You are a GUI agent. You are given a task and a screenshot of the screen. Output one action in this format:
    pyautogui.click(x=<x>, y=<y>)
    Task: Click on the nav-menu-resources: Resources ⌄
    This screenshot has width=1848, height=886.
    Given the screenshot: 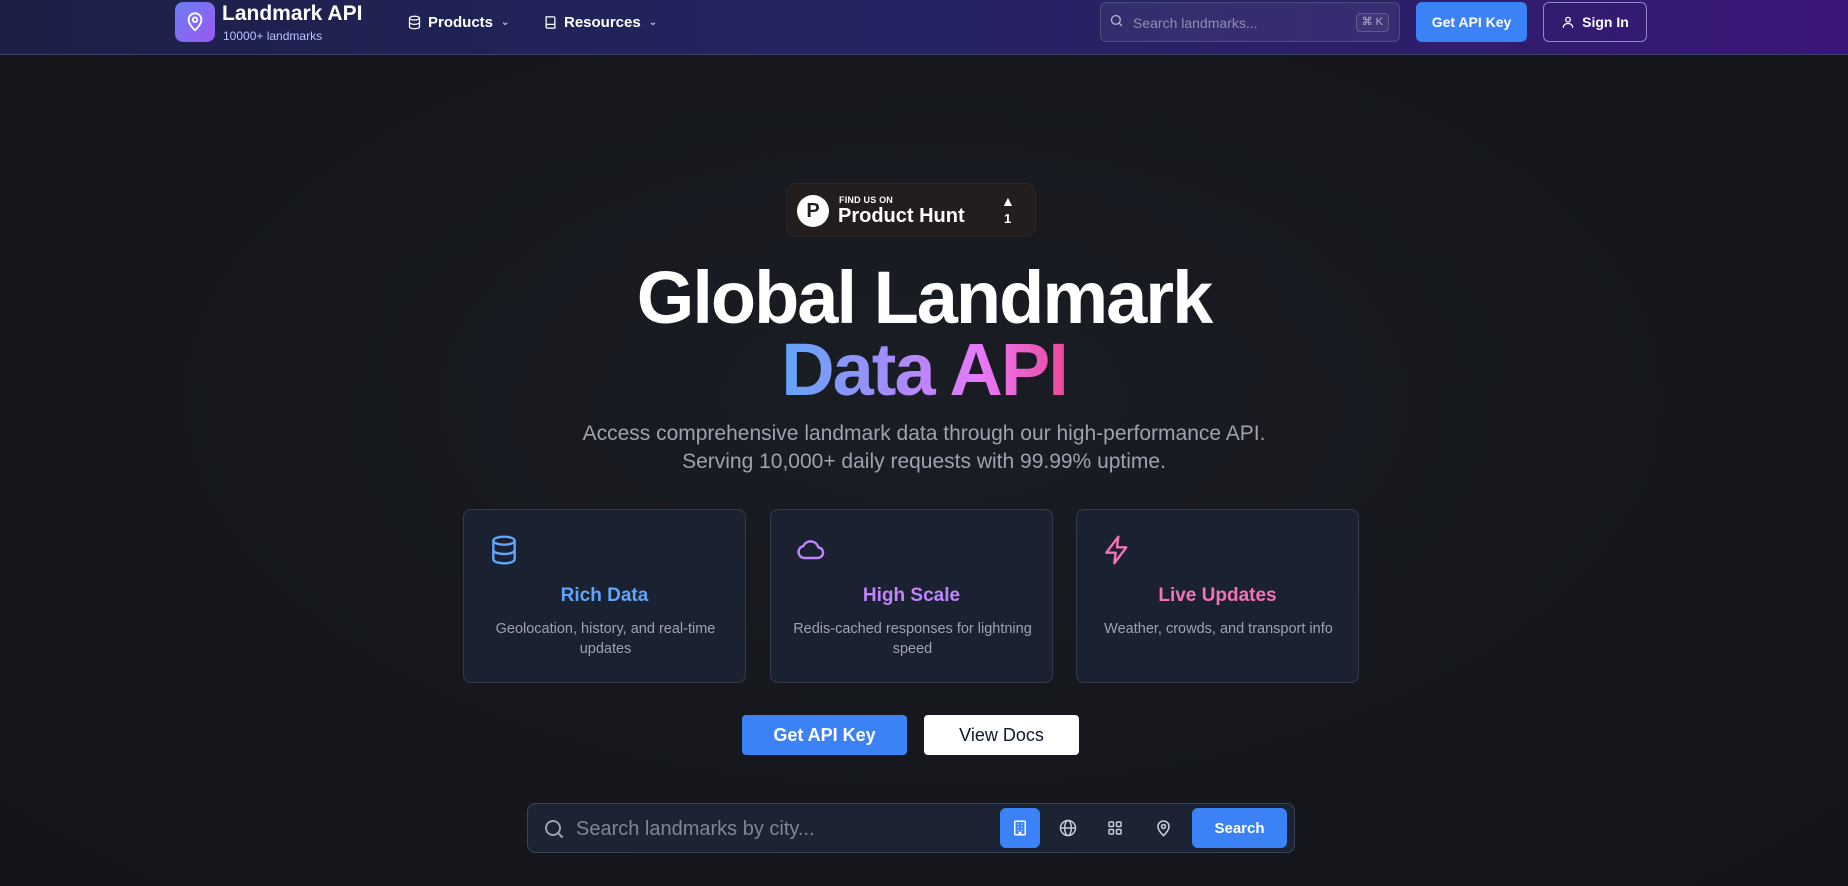 What is the action you would take?
    pyautogui.click(x=600, y=22)
    